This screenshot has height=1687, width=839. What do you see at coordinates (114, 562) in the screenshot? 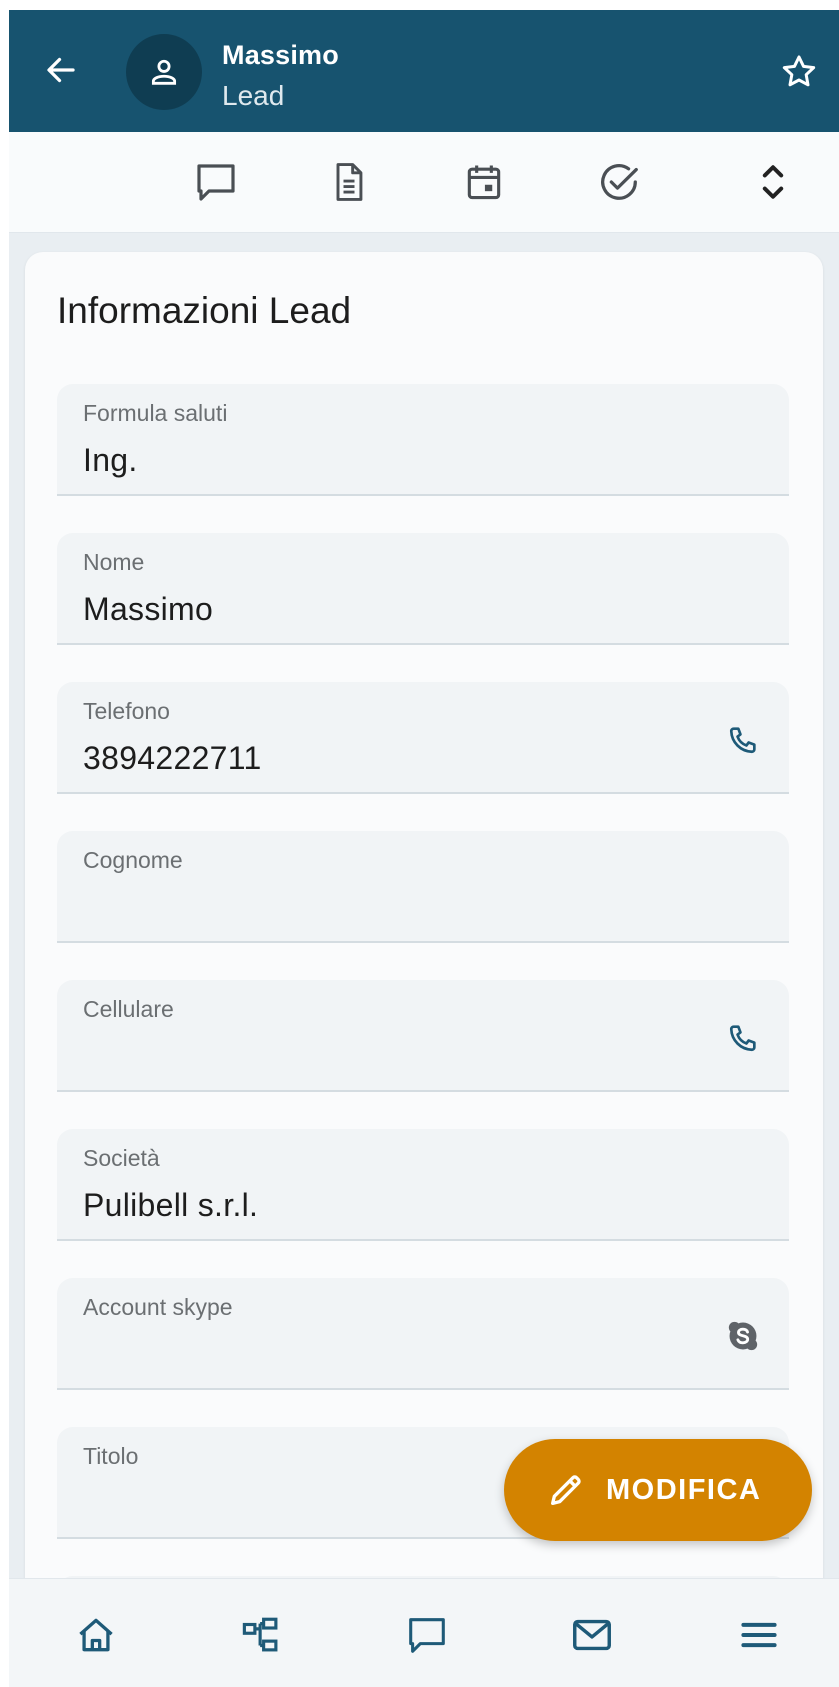
I see `field-label: Nome` at bounding box center [114, 562].